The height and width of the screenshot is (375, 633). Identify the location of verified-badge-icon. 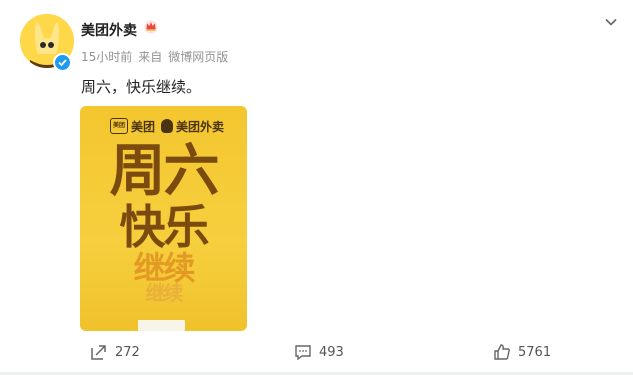
(62, 62).